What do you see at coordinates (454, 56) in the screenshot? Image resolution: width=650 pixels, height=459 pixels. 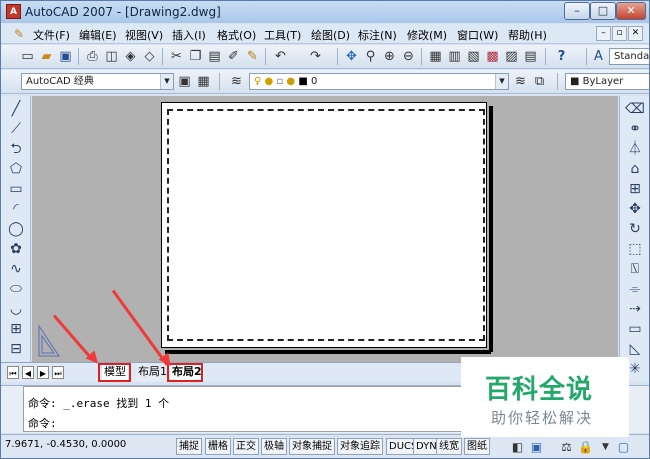 I see `design-center-icon: ▥` at bounding box center [454, 56].